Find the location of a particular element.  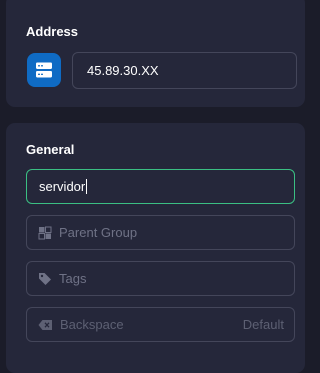

parent-group-placeholder: Parent Group is located at coordinates (98, 232).